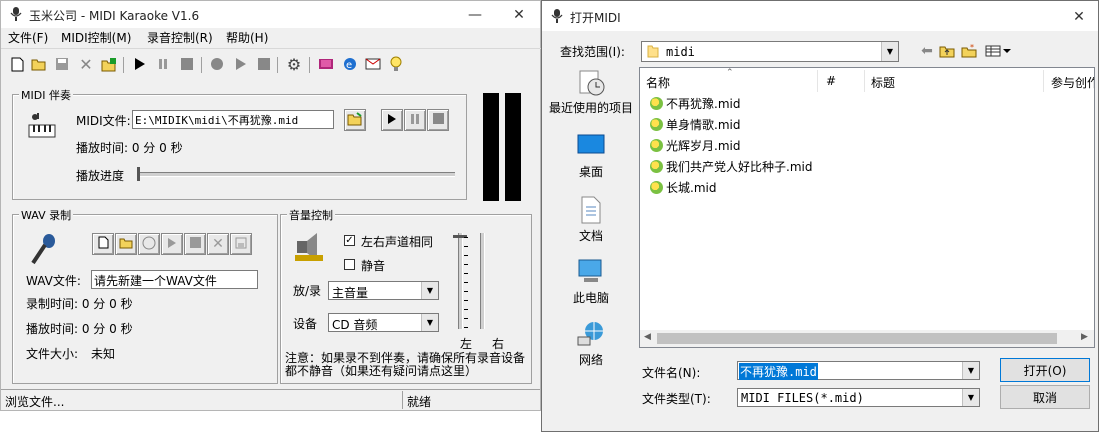 Image resolution: width=1099 pixels, height=432 pixels. What do you see at coordinates (350, 64) in the screenshot?
I see `ie-browser-icon: e` at bounding box center [350, 64].